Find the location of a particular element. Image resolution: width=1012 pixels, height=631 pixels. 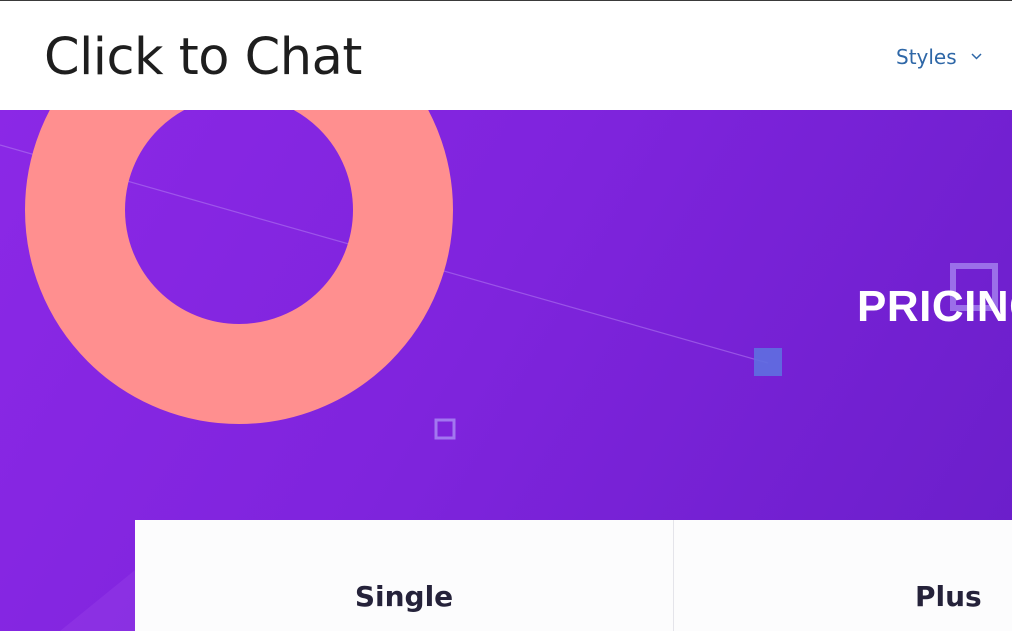

plan-card-single: Single is located at coordinates (404, 575).